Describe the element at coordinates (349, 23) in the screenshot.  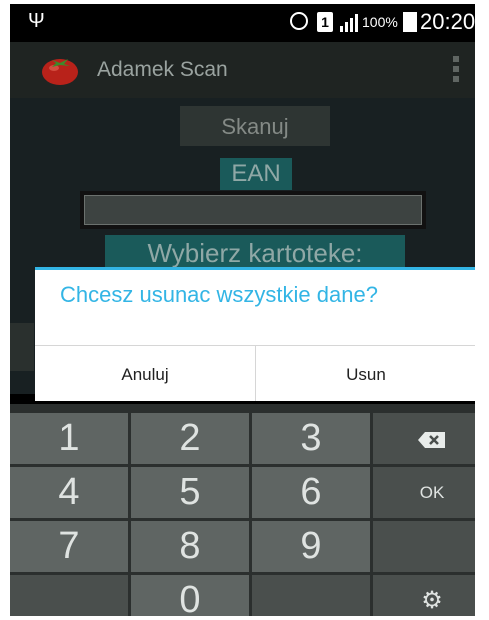
I see `signal-icon` at that location.